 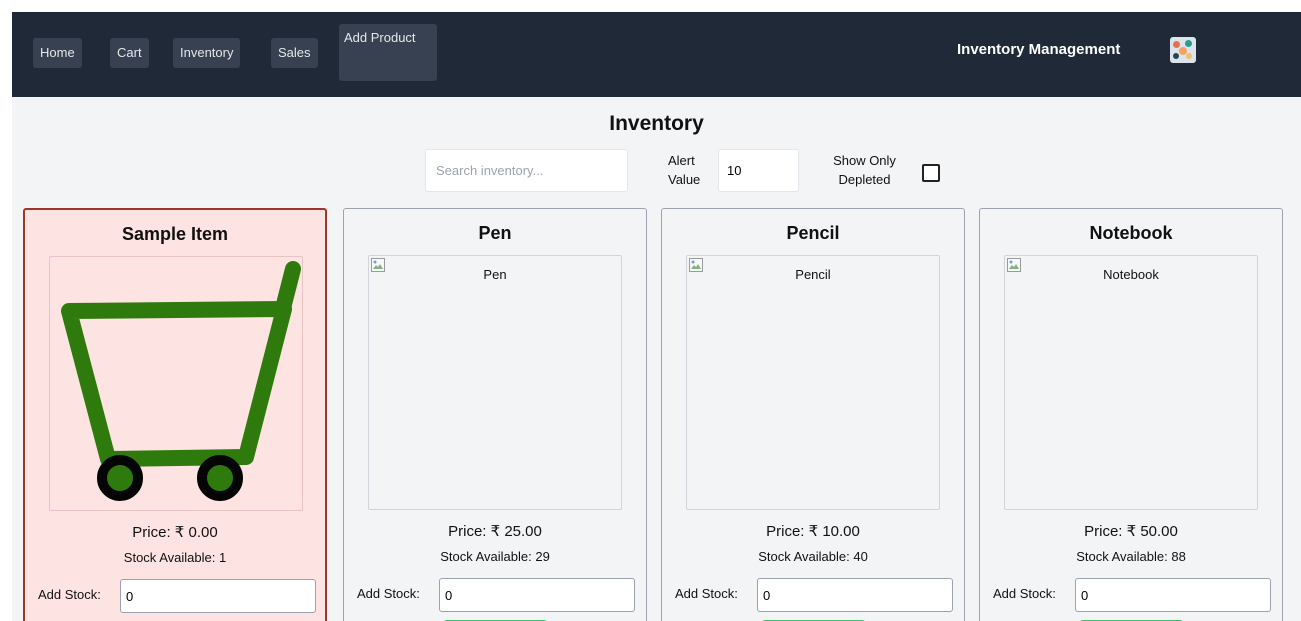 I want to click on product-name: Pencil, so click(x=813, y=233).